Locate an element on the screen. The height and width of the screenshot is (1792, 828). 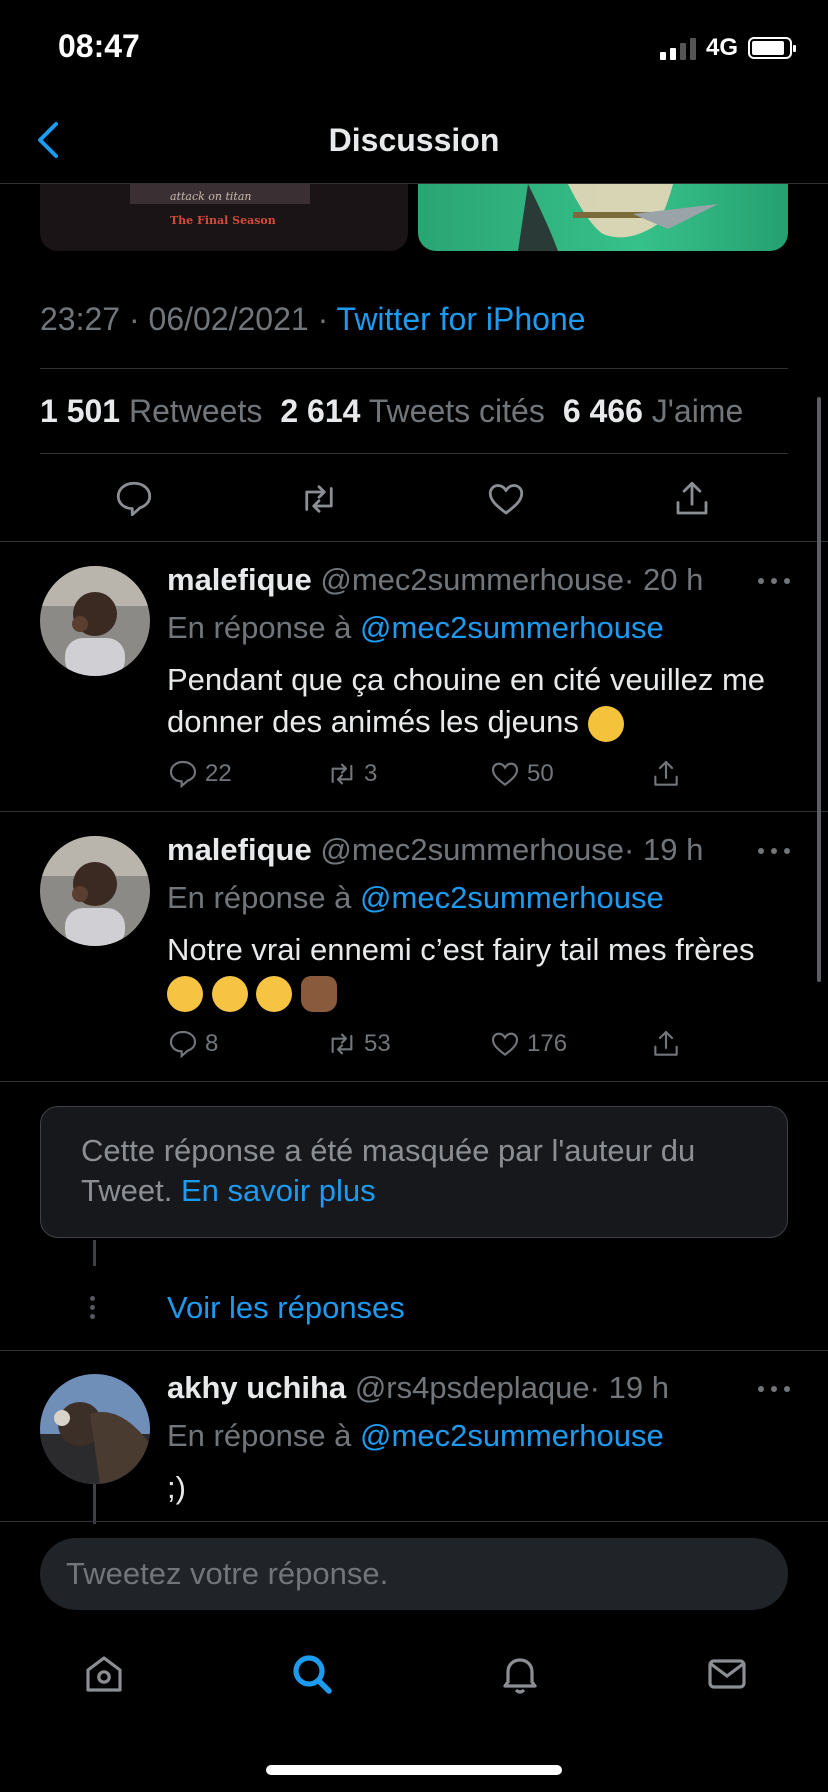
like-count: 176 is located at coordinates (547, 1043).